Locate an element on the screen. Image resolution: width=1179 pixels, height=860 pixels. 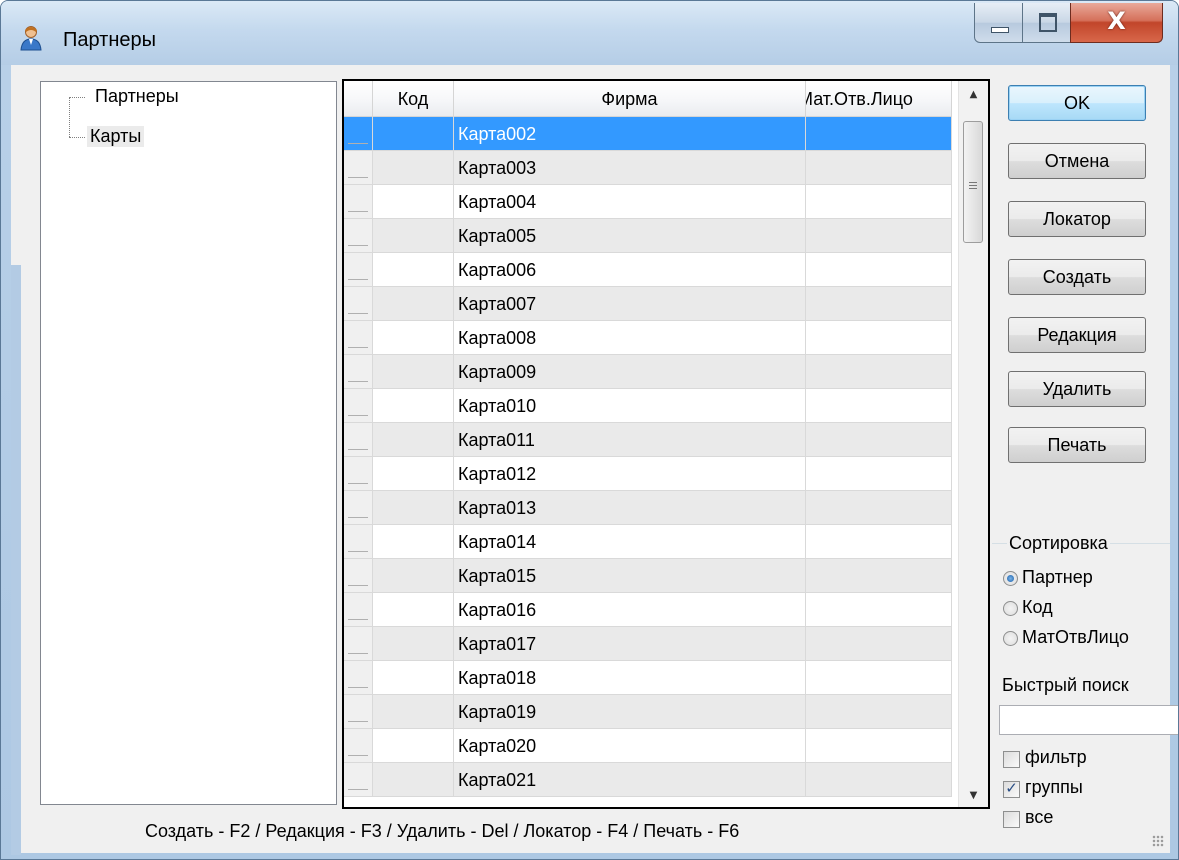
table-row: Карта014 is located at coordinates (648, 542).